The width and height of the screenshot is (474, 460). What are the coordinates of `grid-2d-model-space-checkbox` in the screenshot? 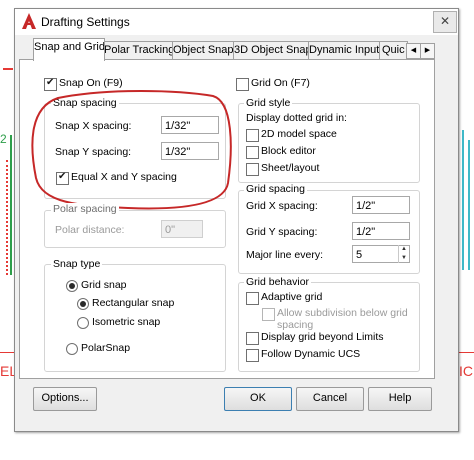 It's located at (252, 135).